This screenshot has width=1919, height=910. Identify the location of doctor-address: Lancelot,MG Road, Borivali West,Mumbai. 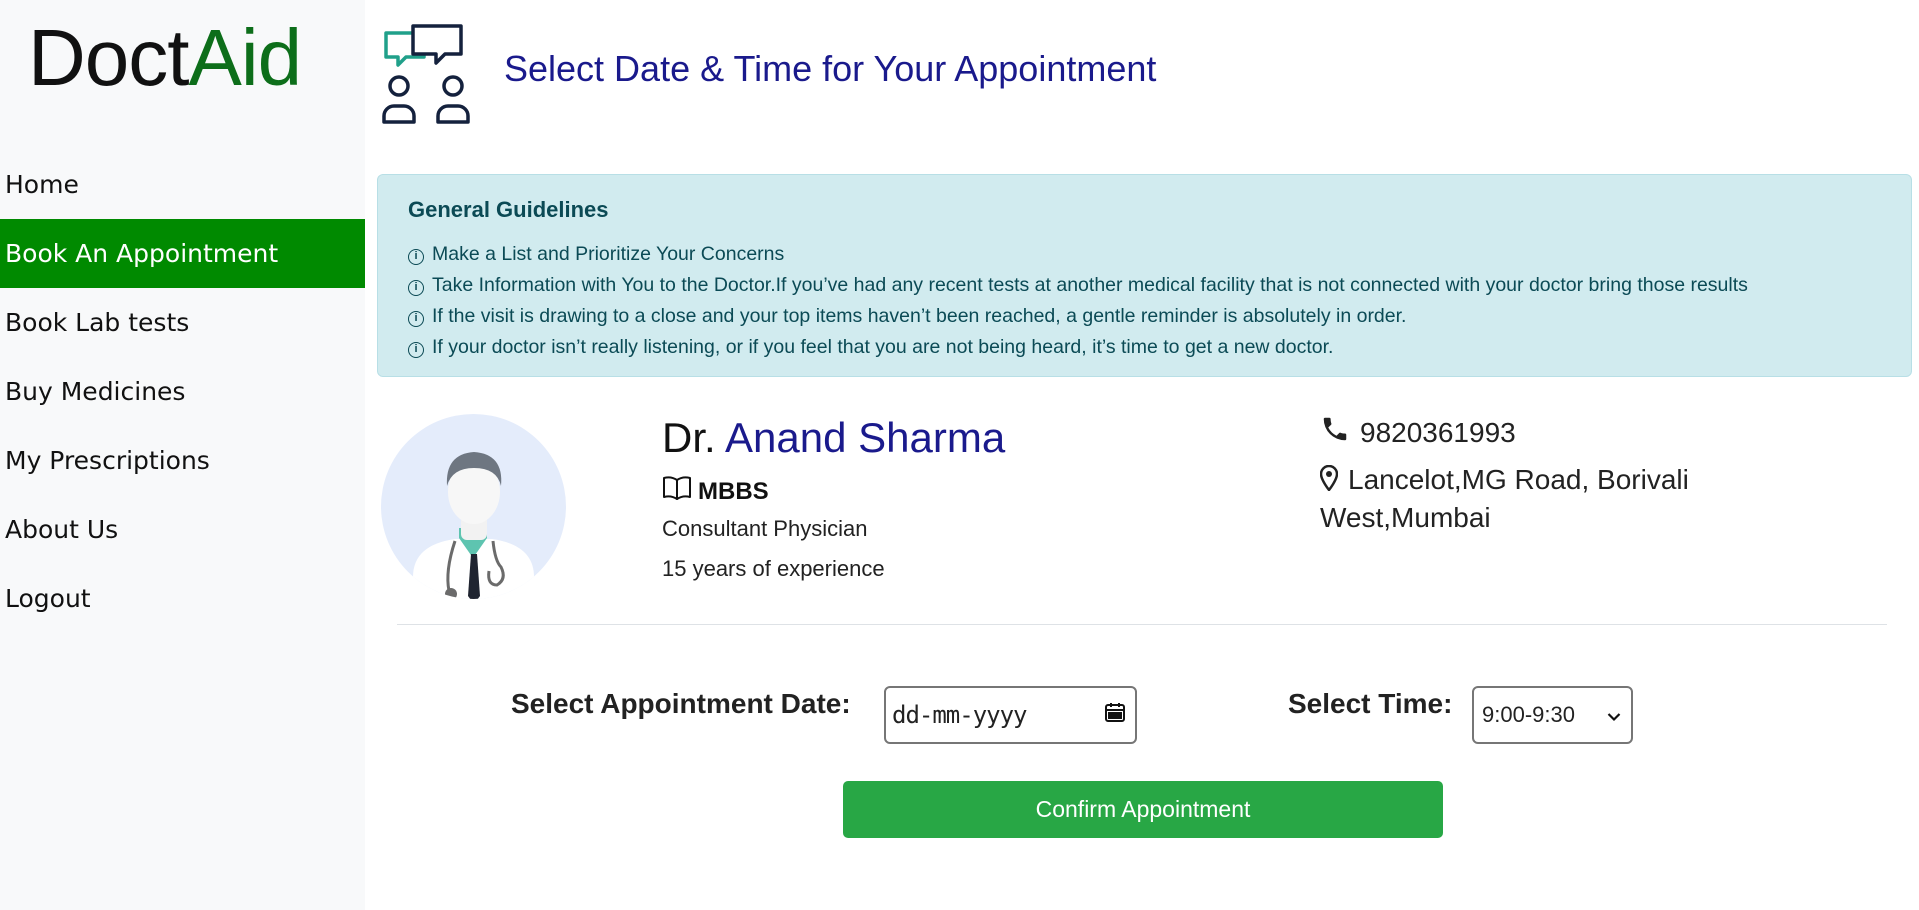
(1539, 499).